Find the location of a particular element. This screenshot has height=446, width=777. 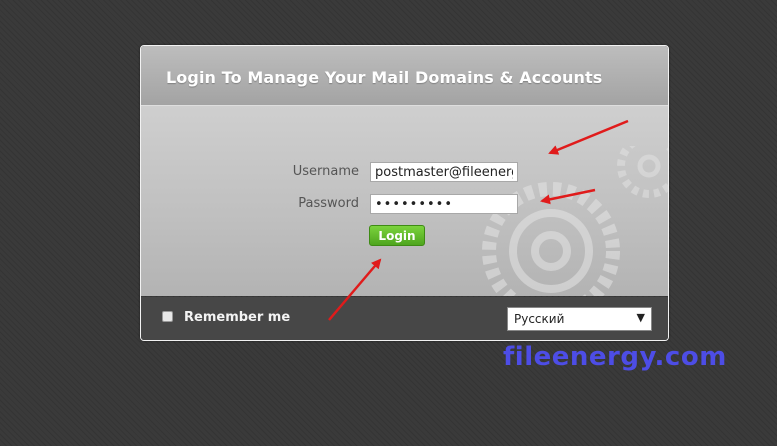

password-input is located at coordinates (444, 204).